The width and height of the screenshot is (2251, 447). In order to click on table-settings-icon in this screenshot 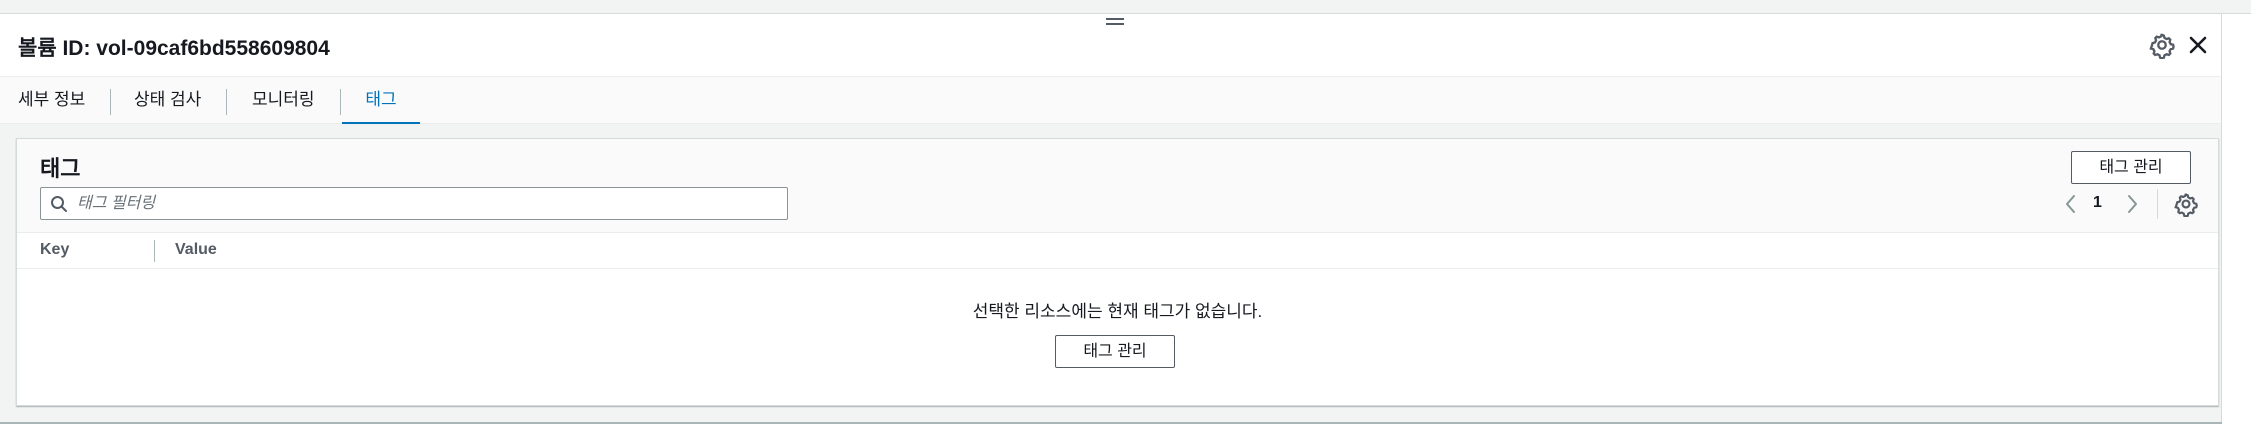, I will do `click(2186, 204)`.